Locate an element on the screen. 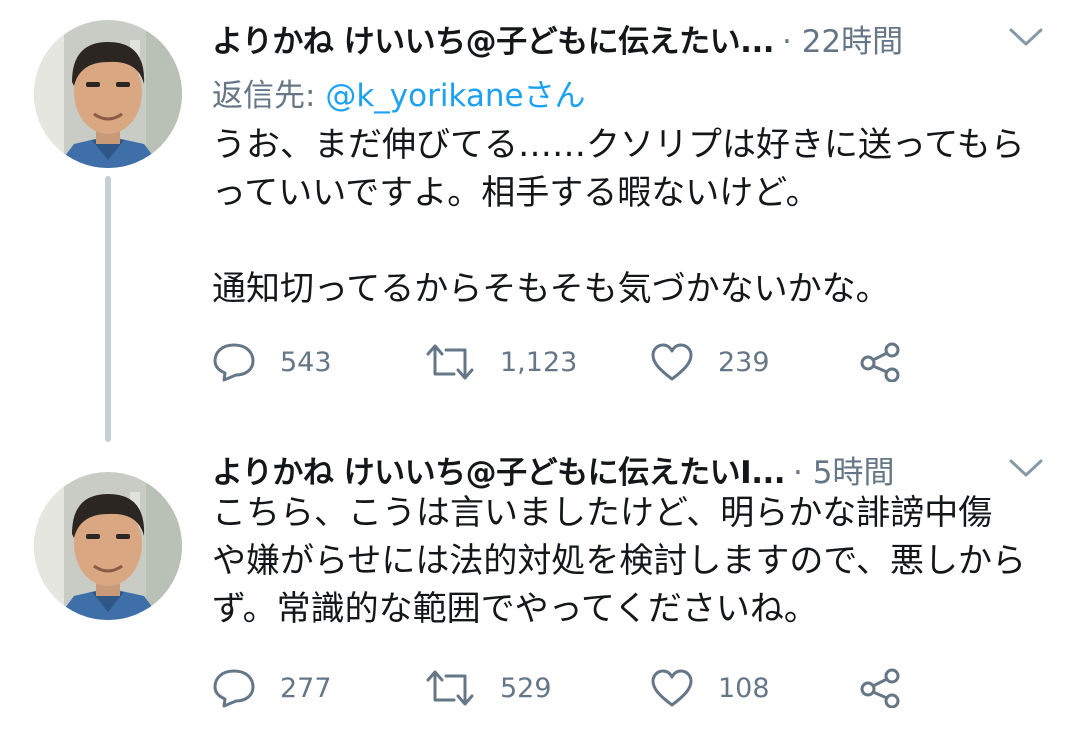  reply-to: 返信先: @k_yorikaneさん is located at coordinates (399, 92).